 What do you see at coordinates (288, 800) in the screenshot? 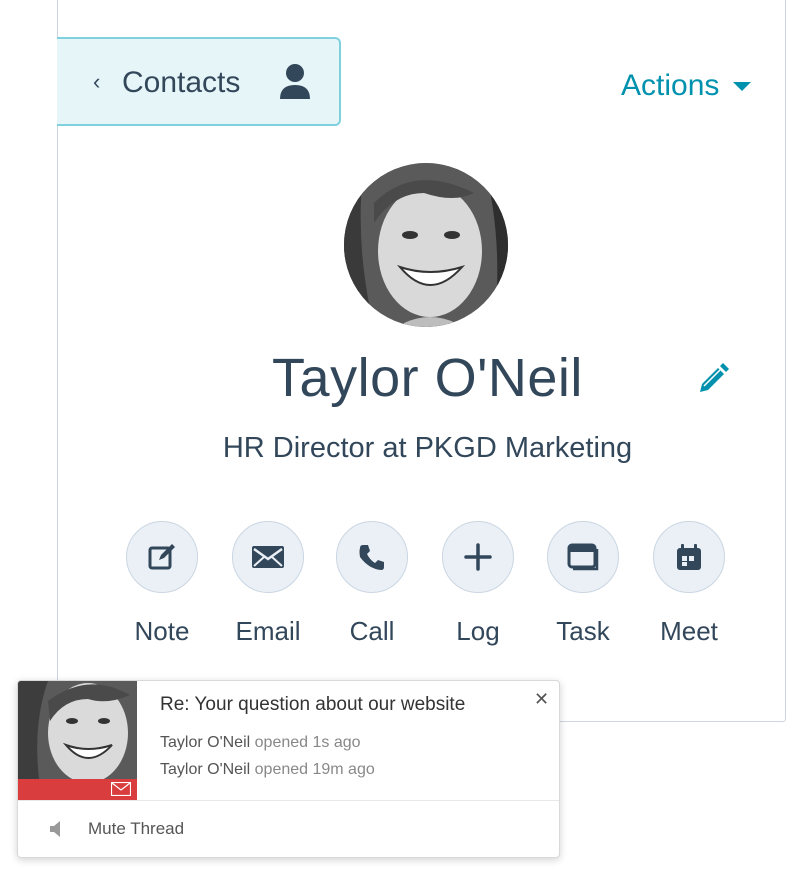
I see `notification-divider` at bounding box center [288, 800].